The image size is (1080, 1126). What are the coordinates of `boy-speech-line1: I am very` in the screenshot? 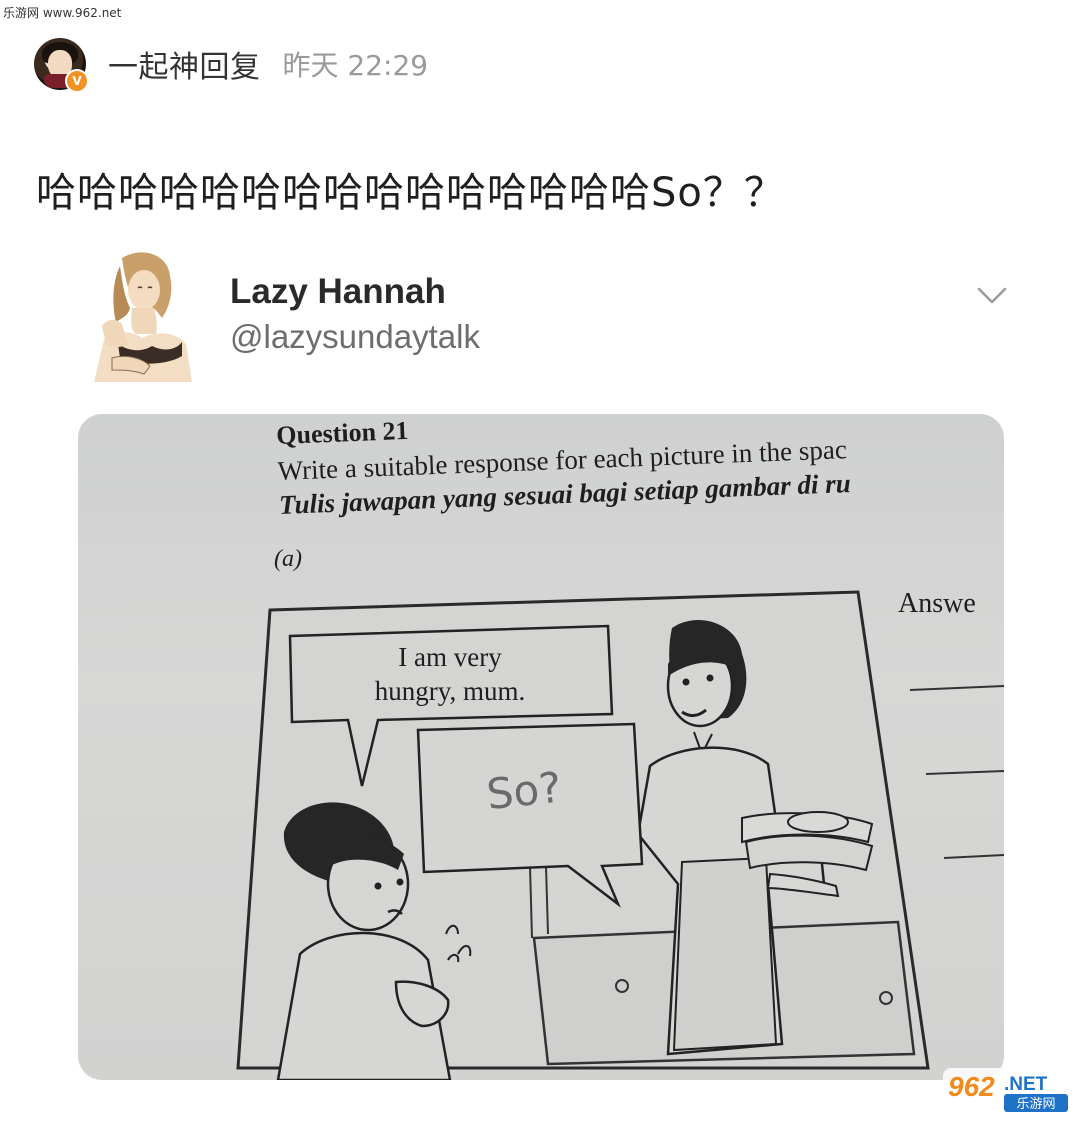 It's located at (450, 657).